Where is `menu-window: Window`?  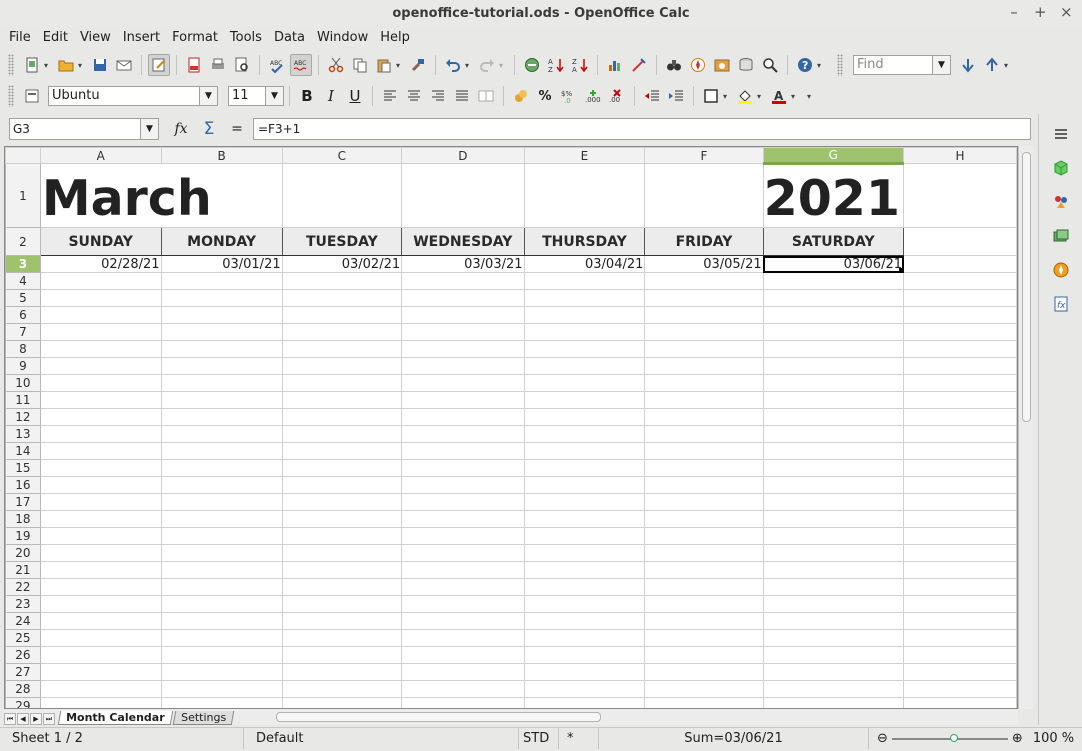 menu-window: Window is located at coordinates (342, 37).